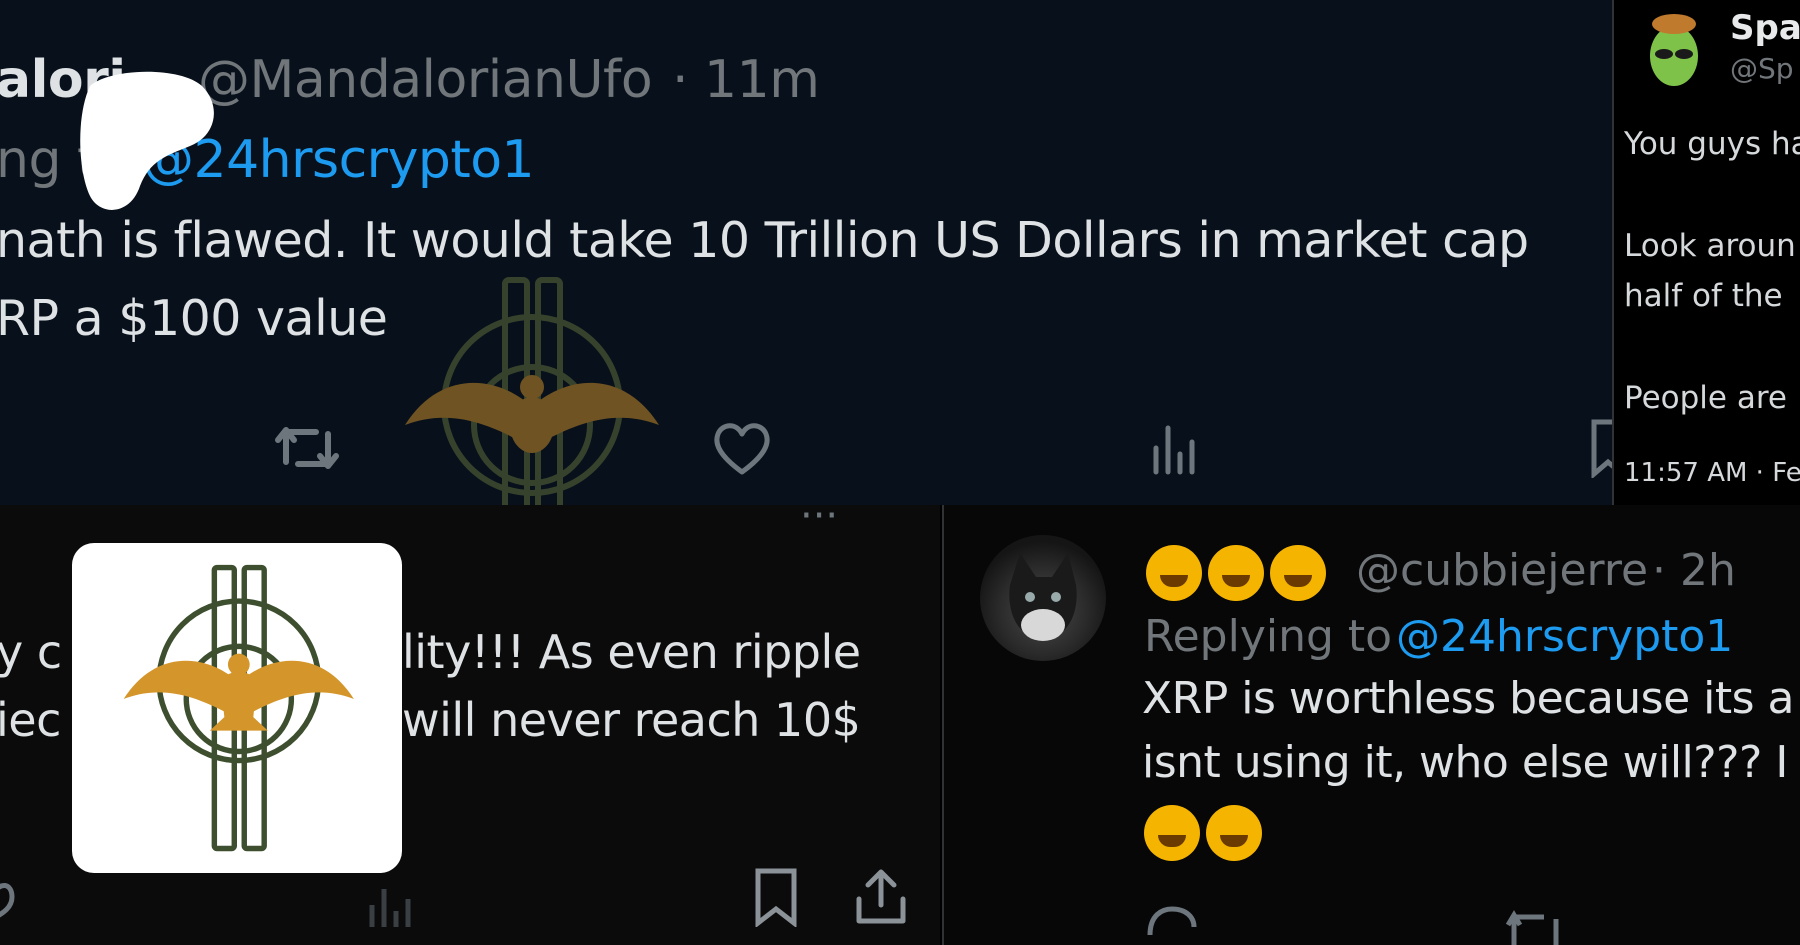 This screenshot has height=945, width=1800. I want to click on replying-to-link: @24hrscrypto1, so click(1564, 636).